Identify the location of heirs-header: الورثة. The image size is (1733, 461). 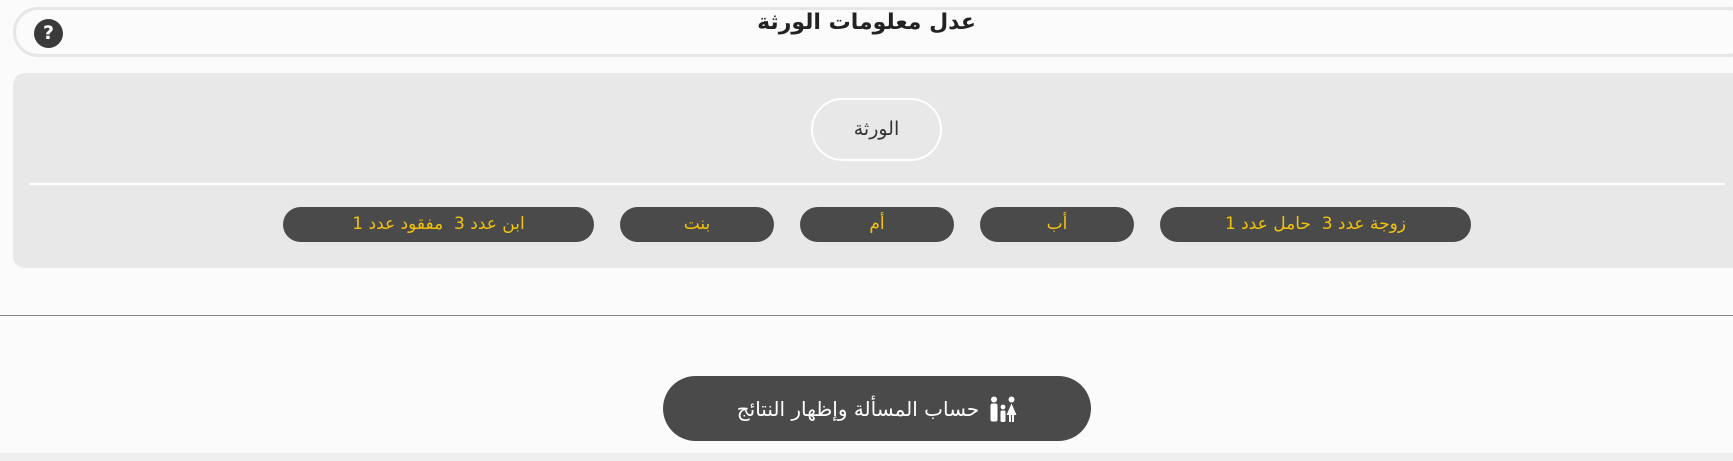
(876, 129).